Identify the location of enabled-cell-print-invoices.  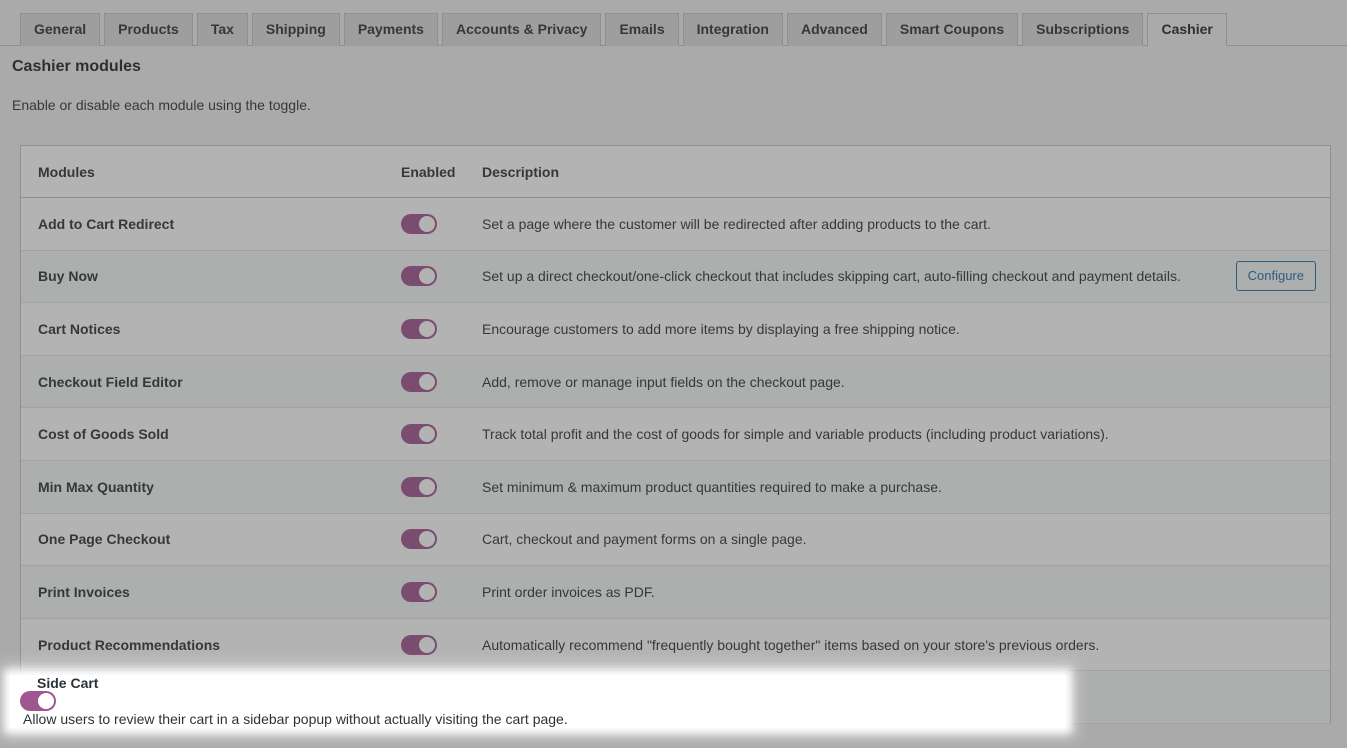
(440, 591).